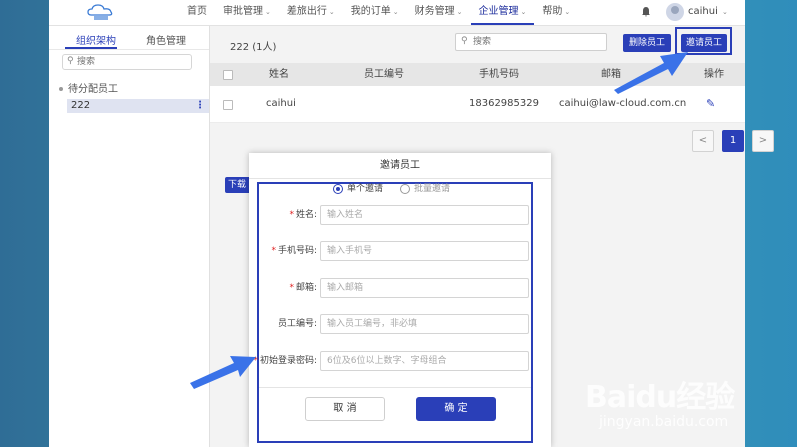  Describe the element at coordinates (61, 89) in the screenshot. I see `bullet-icon` at that location.